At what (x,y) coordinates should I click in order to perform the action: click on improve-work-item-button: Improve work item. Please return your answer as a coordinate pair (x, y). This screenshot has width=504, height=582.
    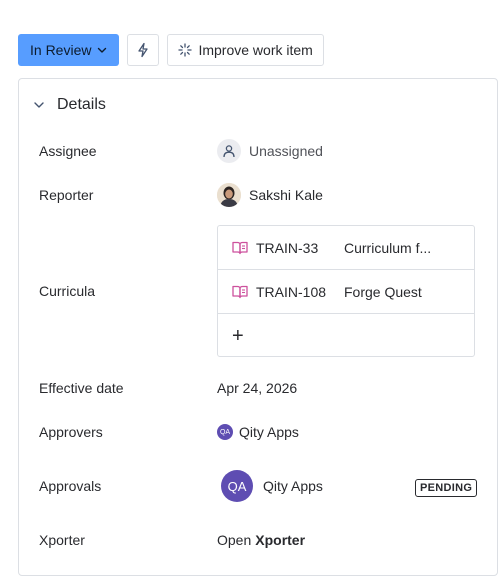
    Looking at the image, I should click on (245, 50).